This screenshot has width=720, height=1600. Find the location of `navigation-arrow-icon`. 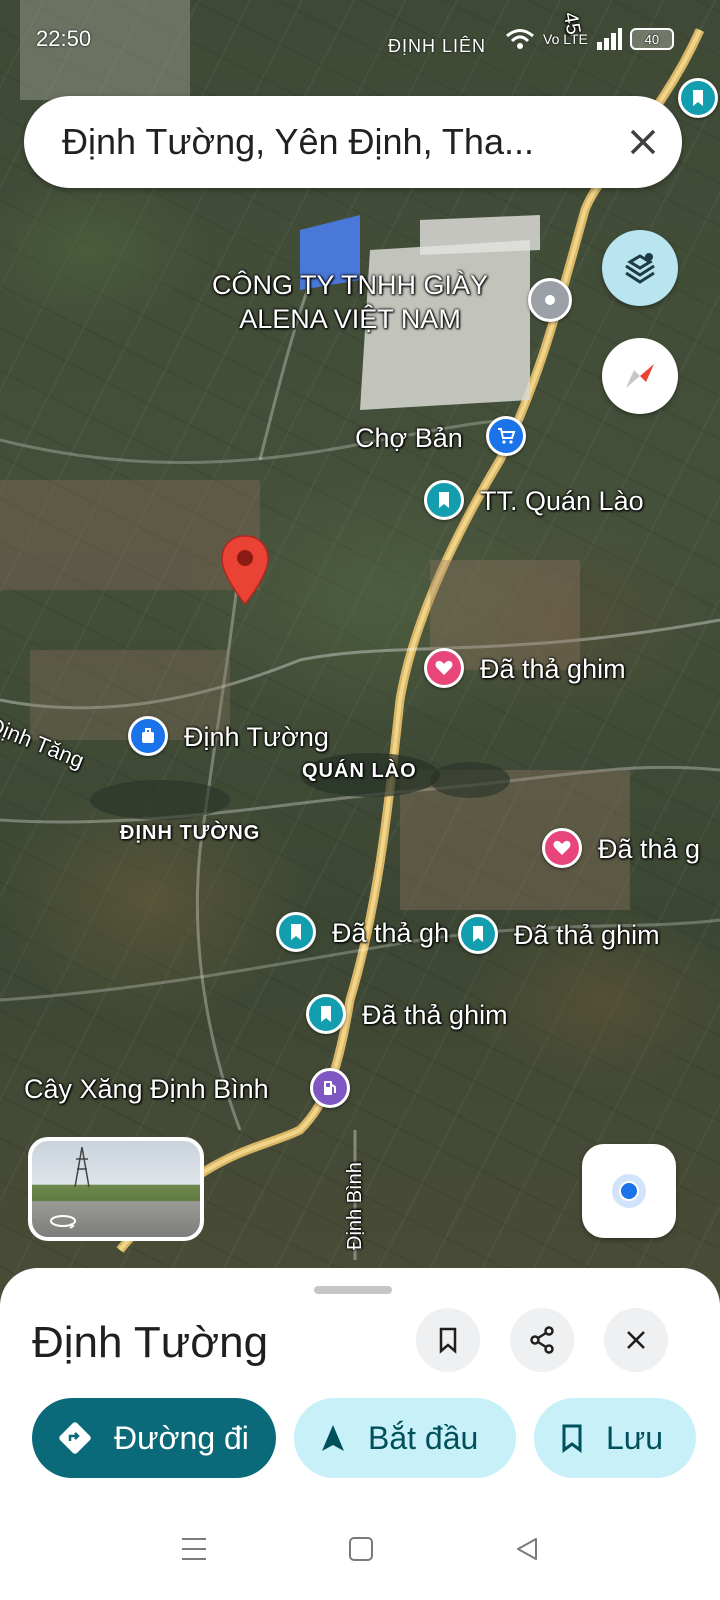

navigation-arrow-icon is located at coordinates (333, 1438).